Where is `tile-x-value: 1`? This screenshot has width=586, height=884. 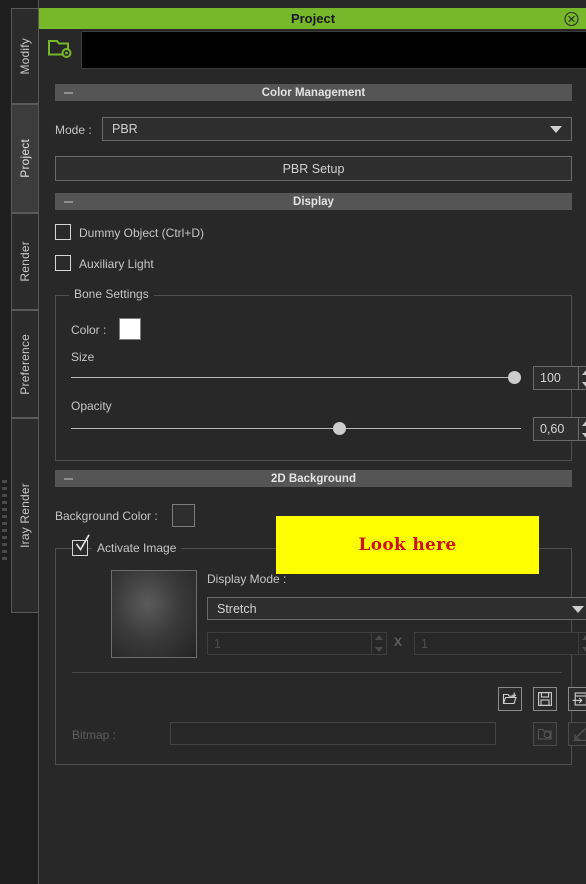
tile-x-value: 1 is located at coordinates (217, 643).